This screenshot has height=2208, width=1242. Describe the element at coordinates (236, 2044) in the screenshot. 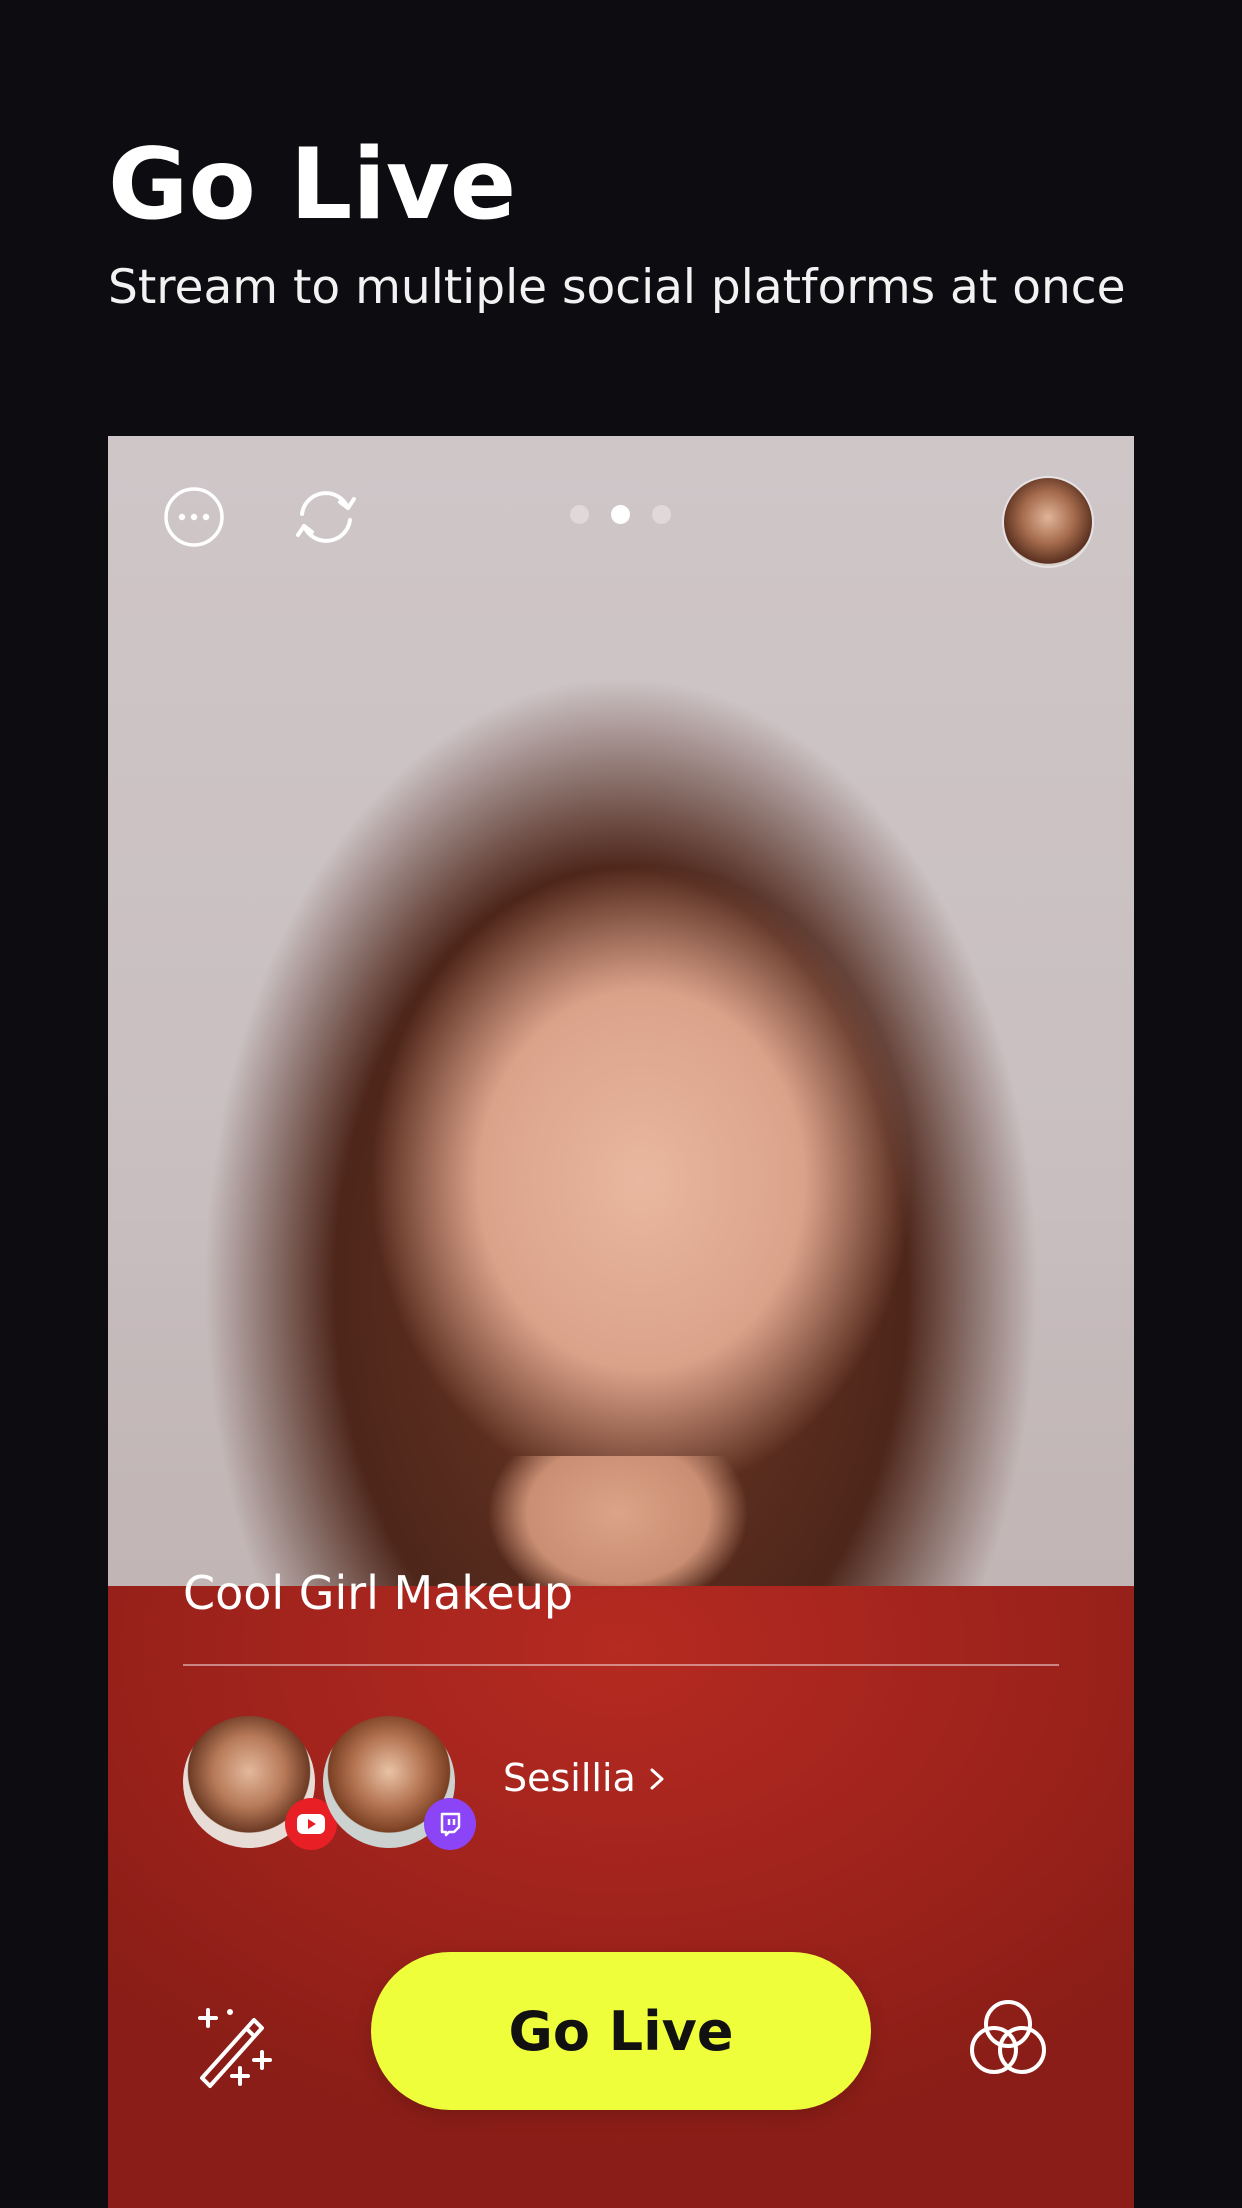

I see `magic-wand-icon` at that location.